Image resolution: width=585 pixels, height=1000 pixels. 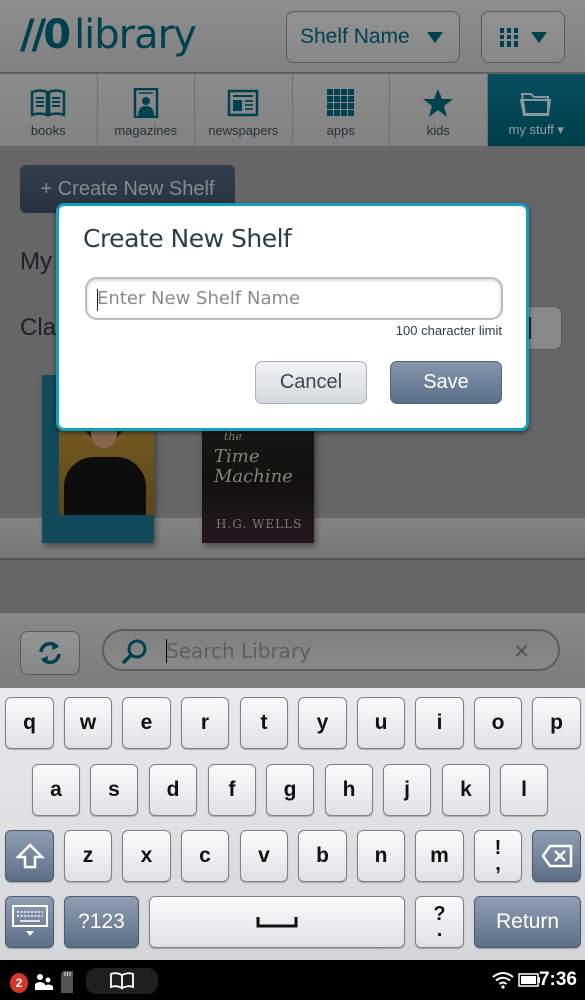 What do you see at coordinates (146, 856) in the screenshot?
I see `key-x: x` at bounding box center [146, 856].